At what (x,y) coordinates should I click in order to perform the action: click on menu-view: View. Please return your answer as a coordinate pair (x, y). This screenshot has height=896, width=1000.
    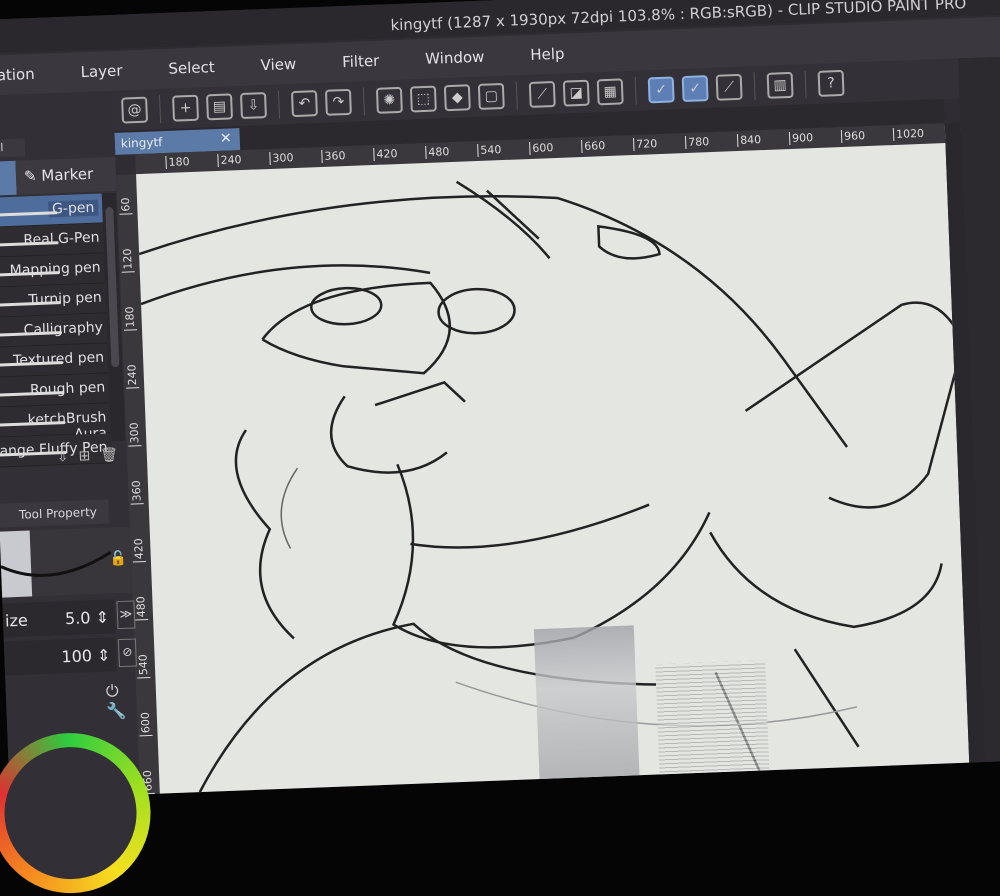
    Looking at the image, I should click on (278, 64).